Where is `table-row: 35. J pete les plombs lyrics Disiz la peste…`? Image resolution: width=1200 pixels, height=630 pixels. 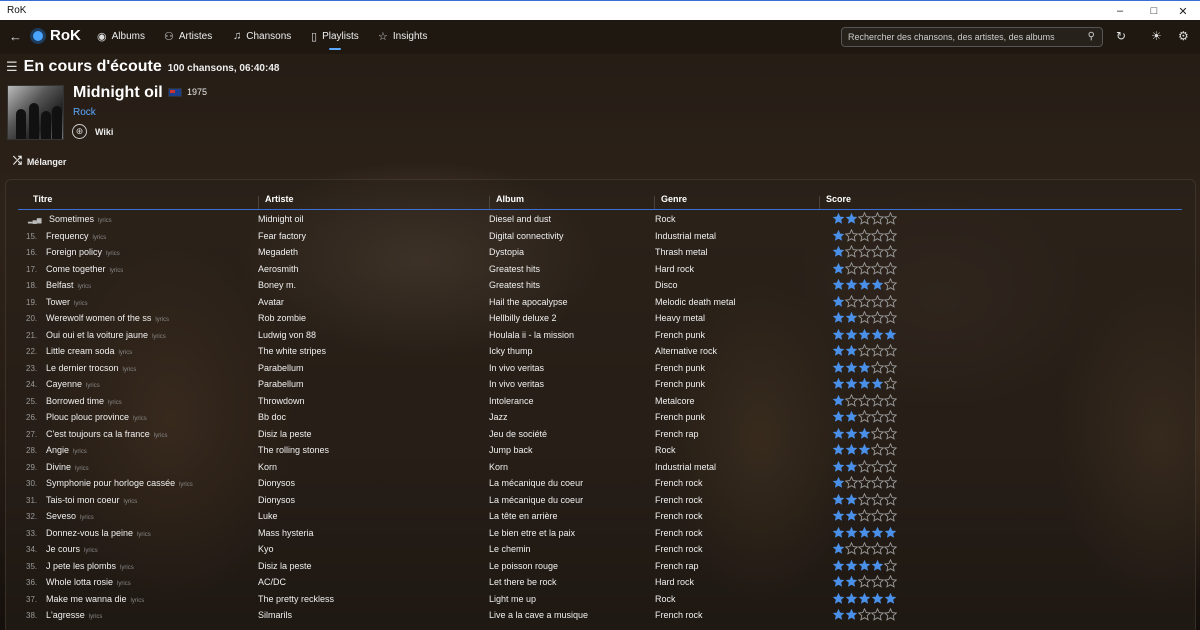
table-row: 35. J pete les plombs lyrics Disiz la peste… is located at coordinates (600, 567).